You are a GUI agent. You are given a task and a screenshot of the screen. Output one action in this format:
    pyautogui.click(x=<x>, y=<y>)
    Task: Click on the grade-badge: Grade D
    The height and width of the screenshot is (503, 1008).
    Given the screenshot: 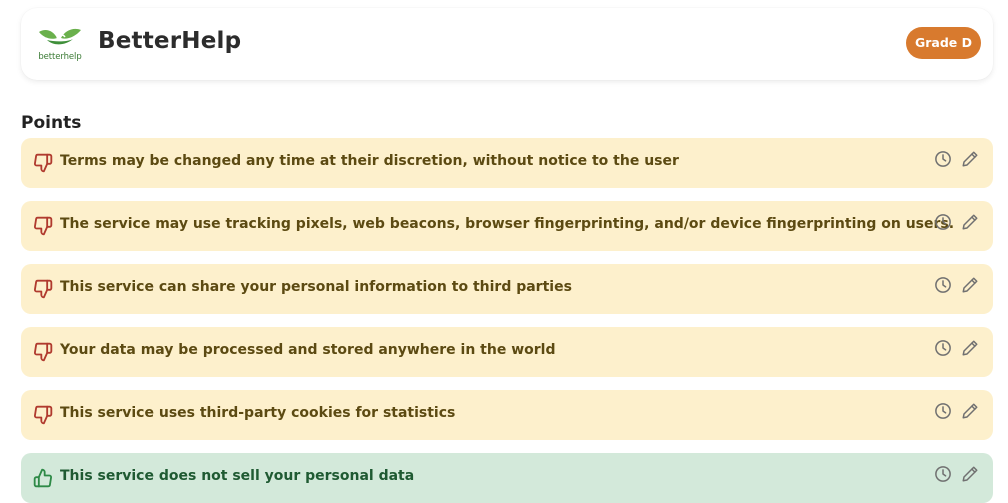 What is the action you would take?
    pyautogui.click(x=943, y=43)
    